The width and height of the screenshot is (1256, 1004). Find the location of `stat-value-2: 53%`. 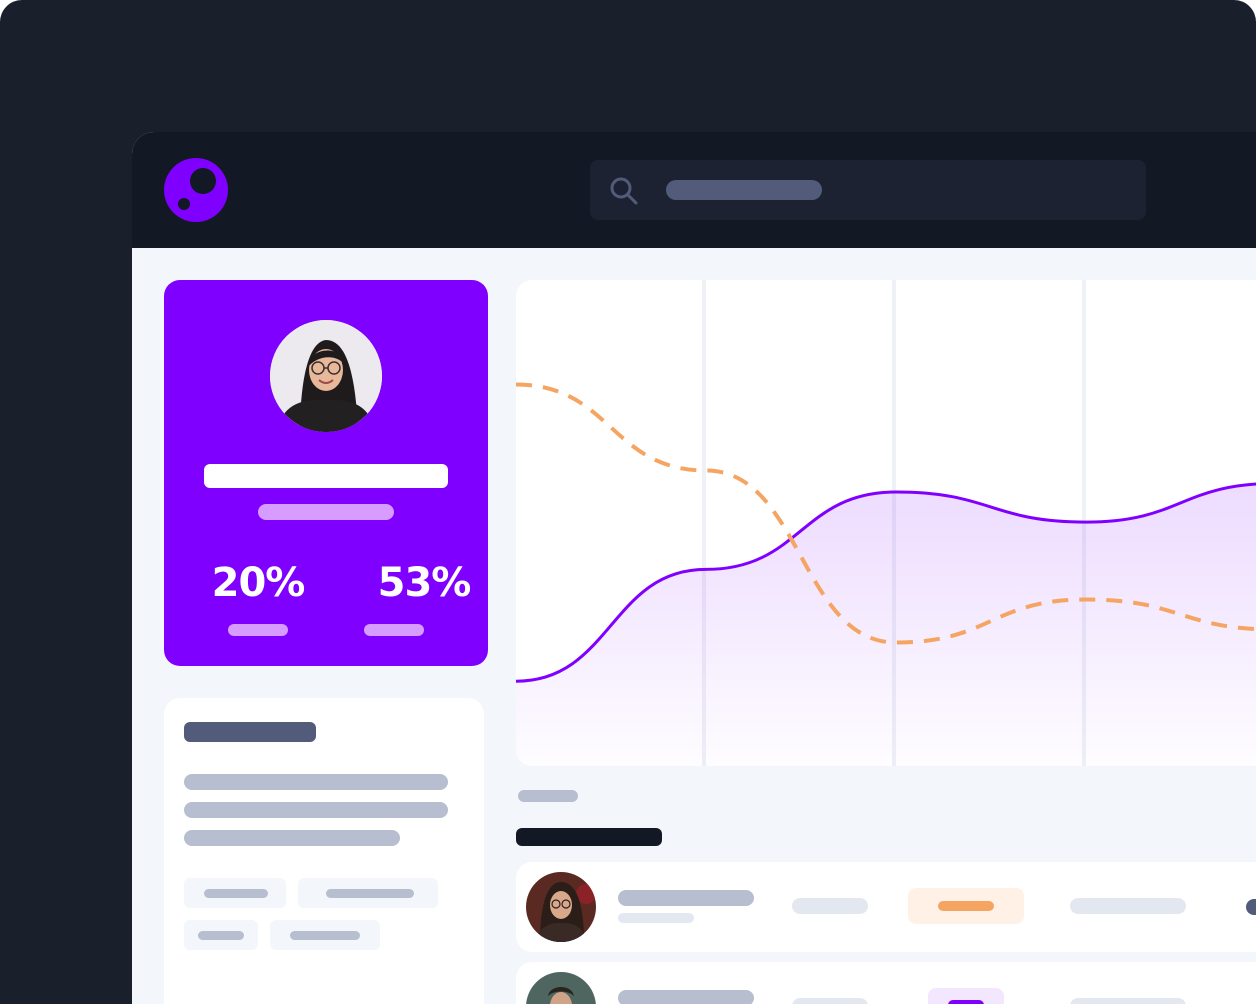

stat-value-2: 53% is located at coordinates (424, 583).